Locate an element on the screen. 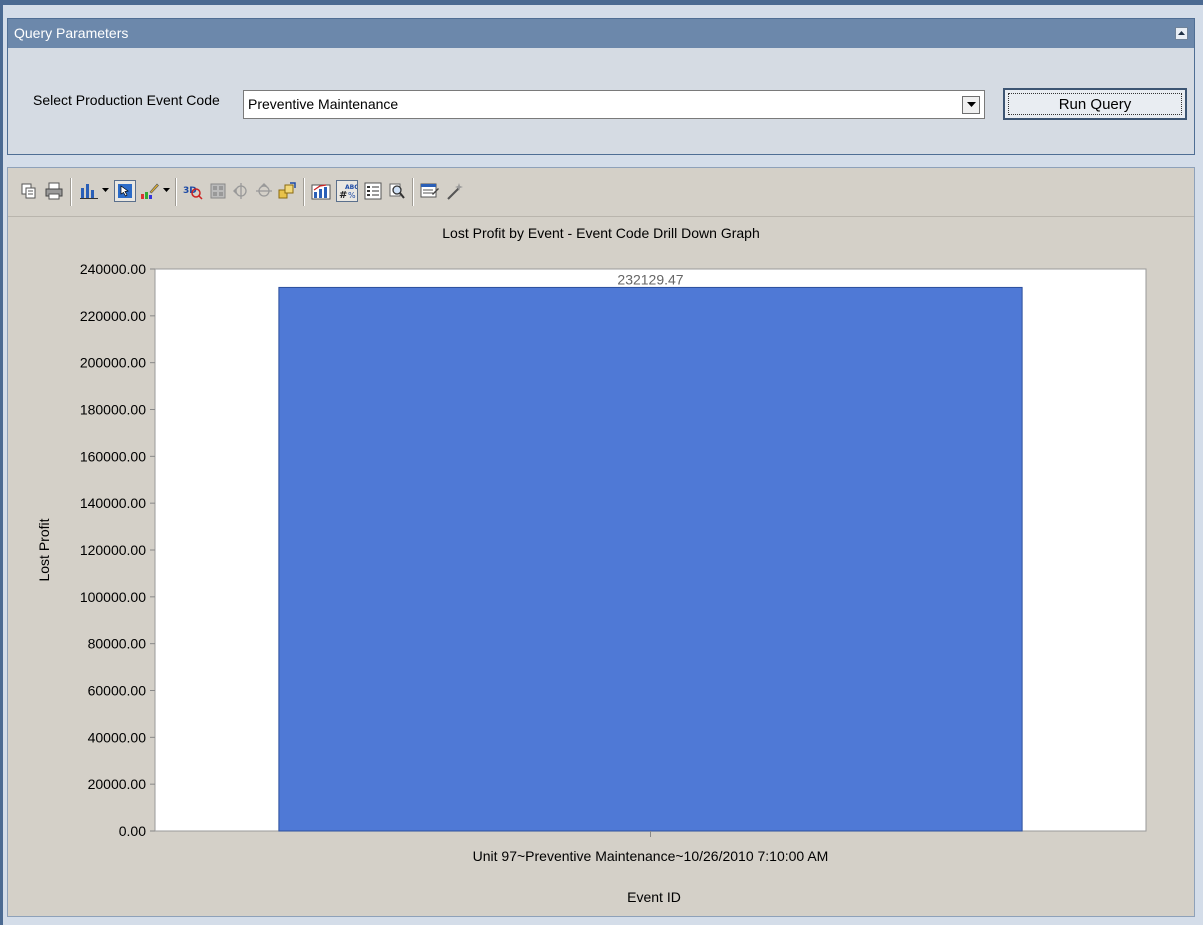  y-tick-label: 140000.00 is located at coordinates (113, 503).